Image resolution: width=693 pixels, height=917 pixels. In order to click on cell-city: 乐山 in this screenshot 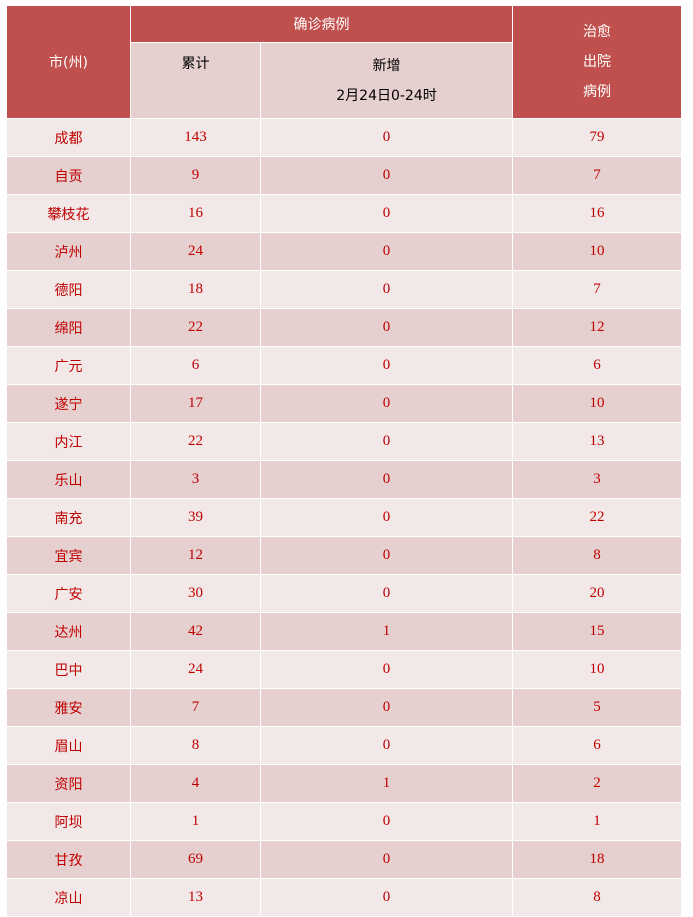, I will do `click(68, 479)`.